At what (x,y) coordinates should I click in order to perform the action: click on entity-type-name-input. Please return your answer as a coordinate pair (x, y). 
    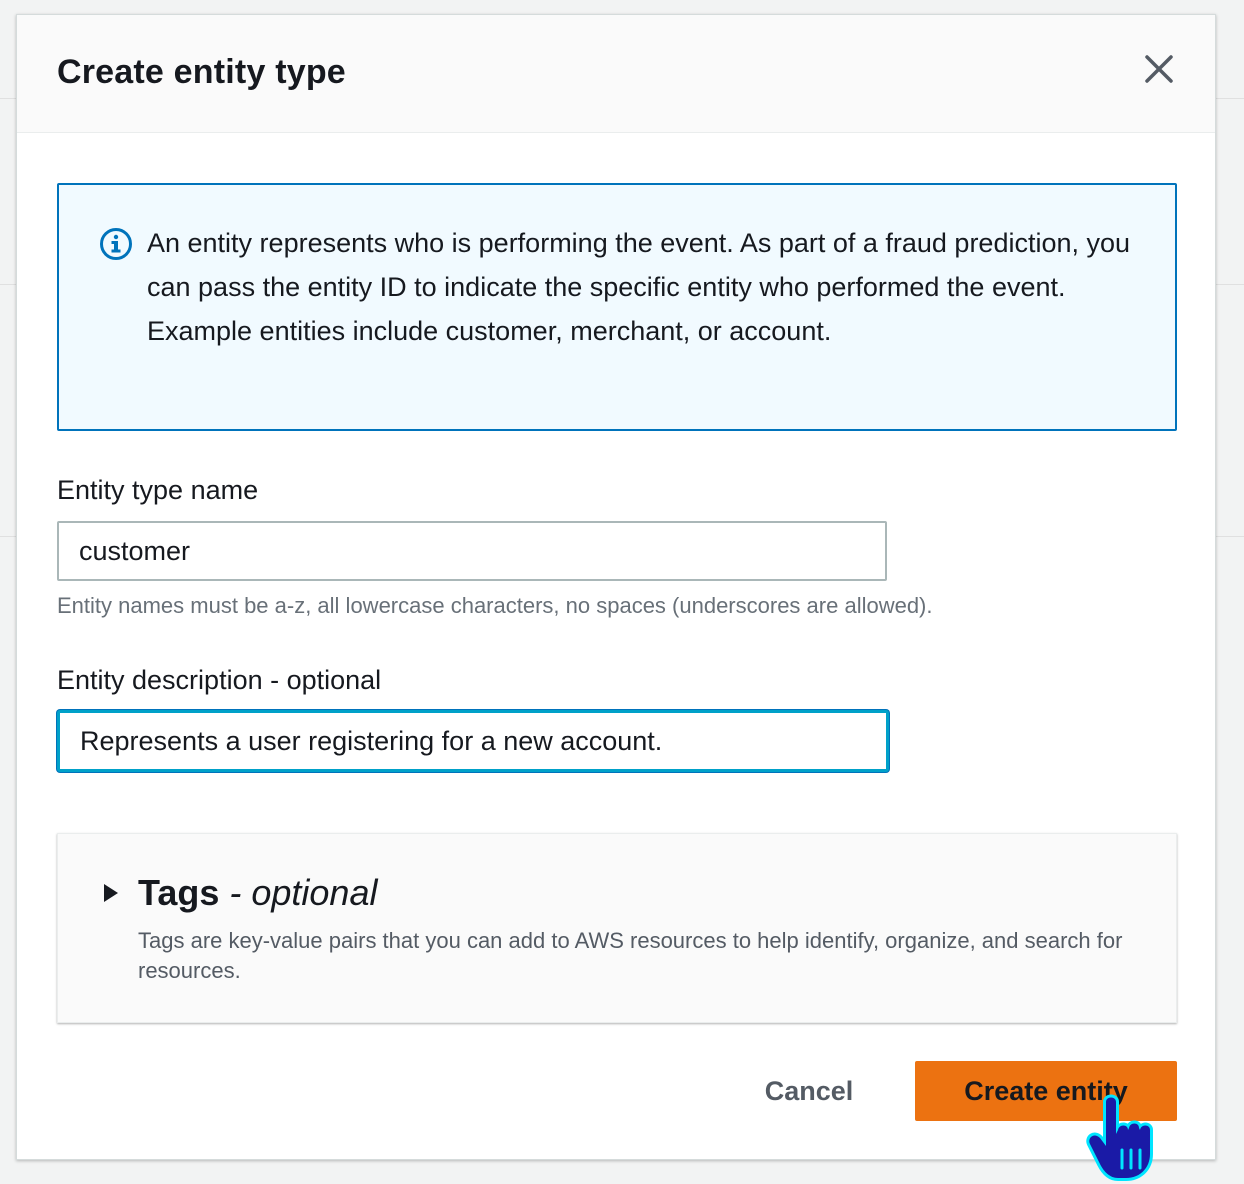
    Looking at the image, I should click on (472, 551).